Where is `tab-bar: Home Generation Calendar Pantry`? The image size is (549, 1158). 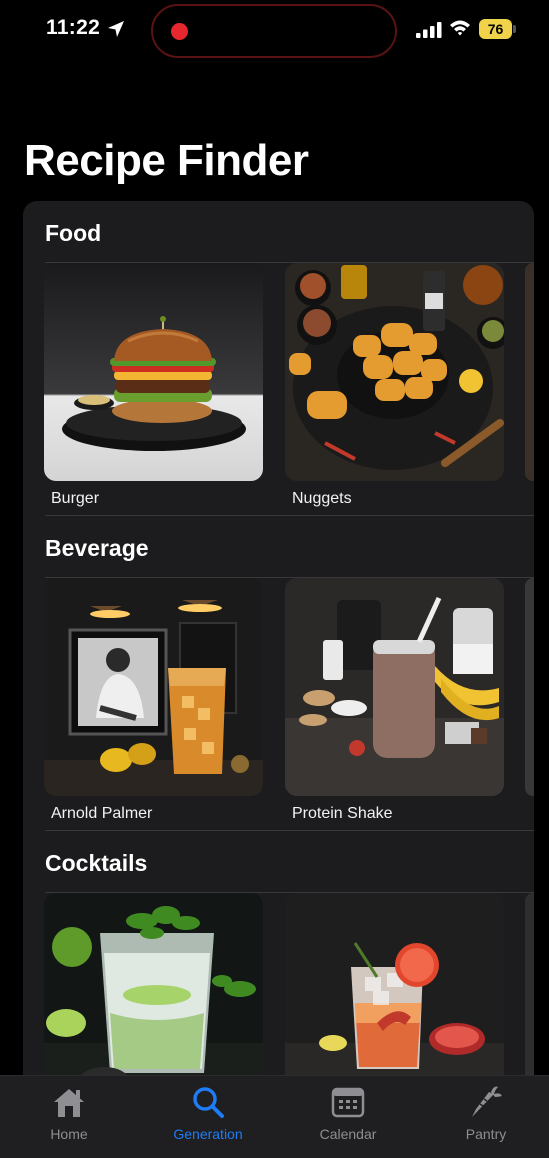
tab-bar: Home Generation Calendar Pantry is located at coordinates (274, 1116).